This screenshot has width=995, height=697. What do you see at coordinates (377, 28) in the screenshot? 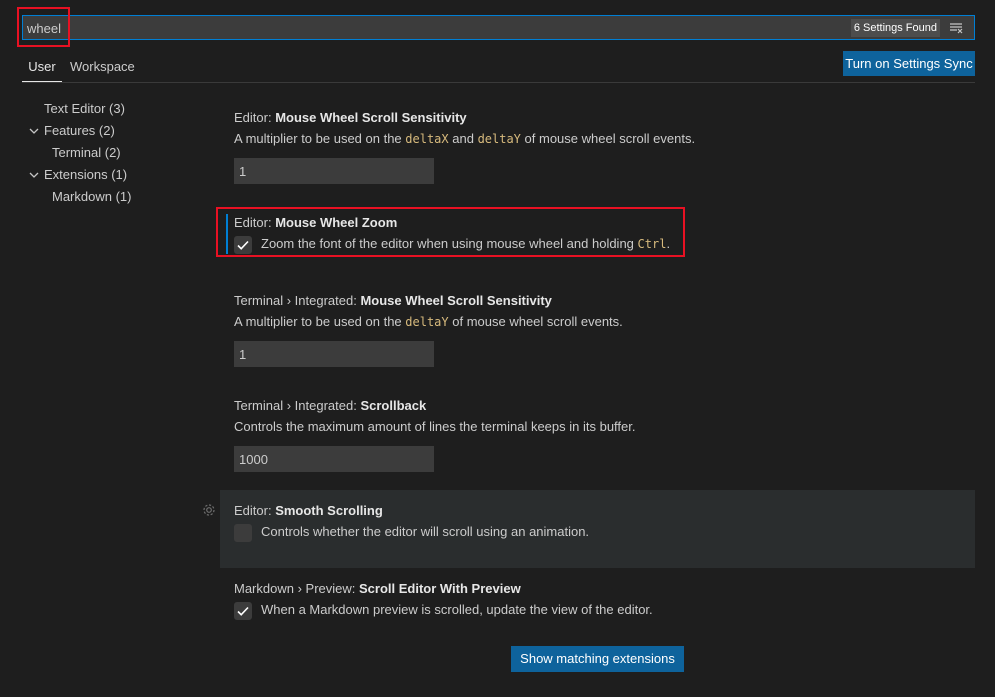
I see `settings-search-input` at bounding box center [377, 28].